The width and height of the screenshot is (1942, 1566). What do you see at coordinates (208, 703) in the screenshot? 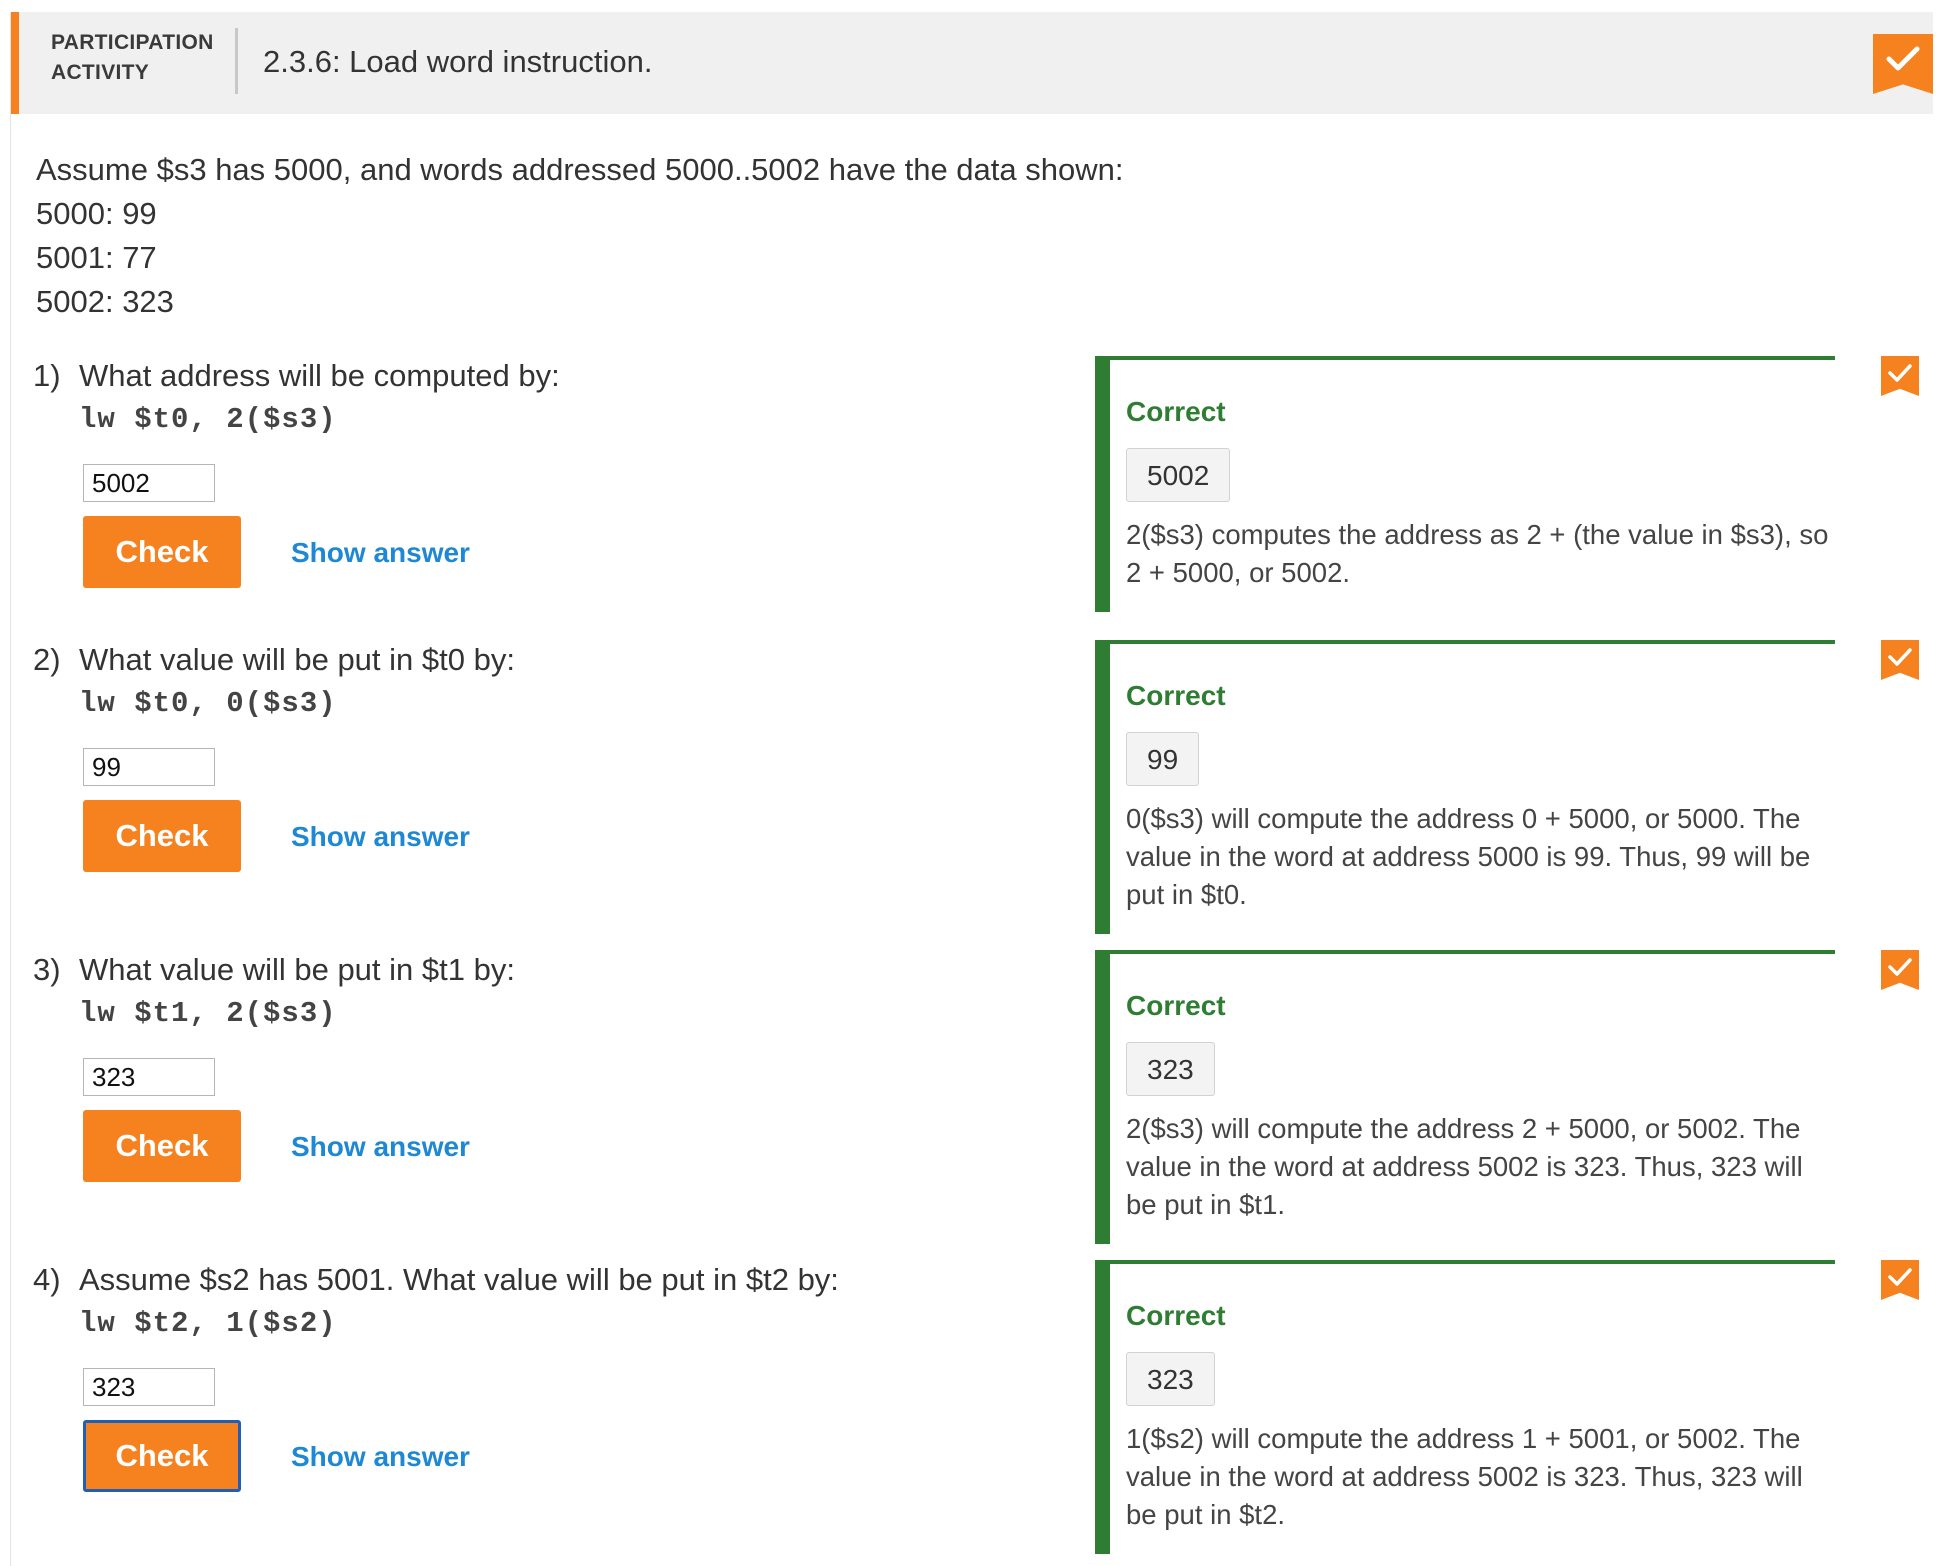
I see `question-code: lw $t0, 0($s3)` at bounding box center [208, 703].